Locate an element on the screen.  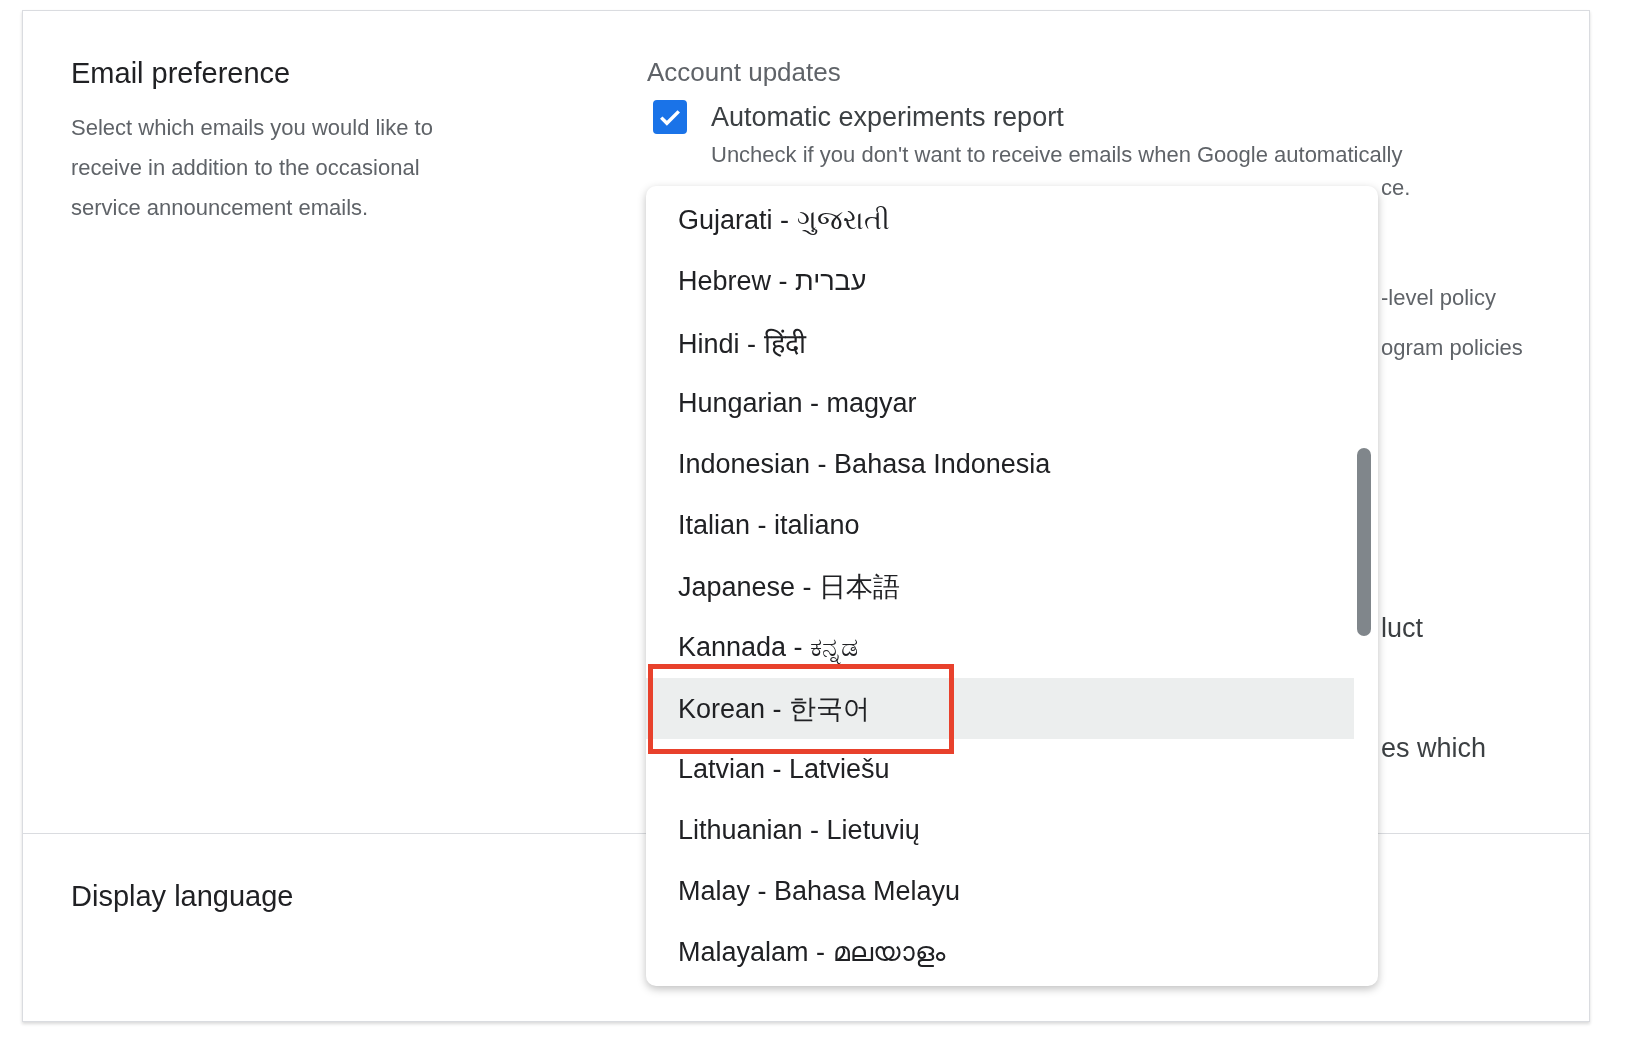
language-option: Korean - 한국어 is located at coordinates (1000, 708).